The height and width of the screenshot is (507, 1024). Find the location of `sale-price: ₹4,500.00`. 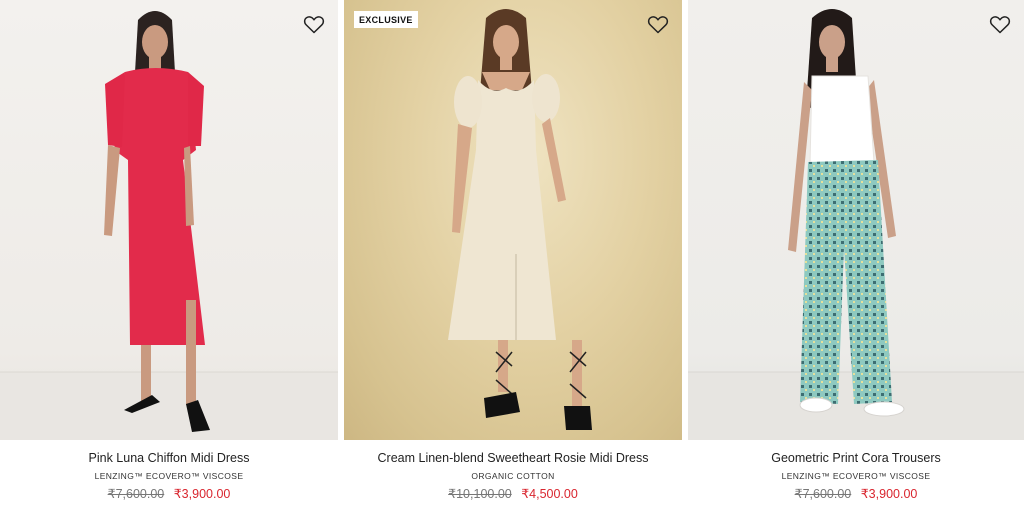

sale-price: ₹4,500.00 is located at coordinates (549, 494).